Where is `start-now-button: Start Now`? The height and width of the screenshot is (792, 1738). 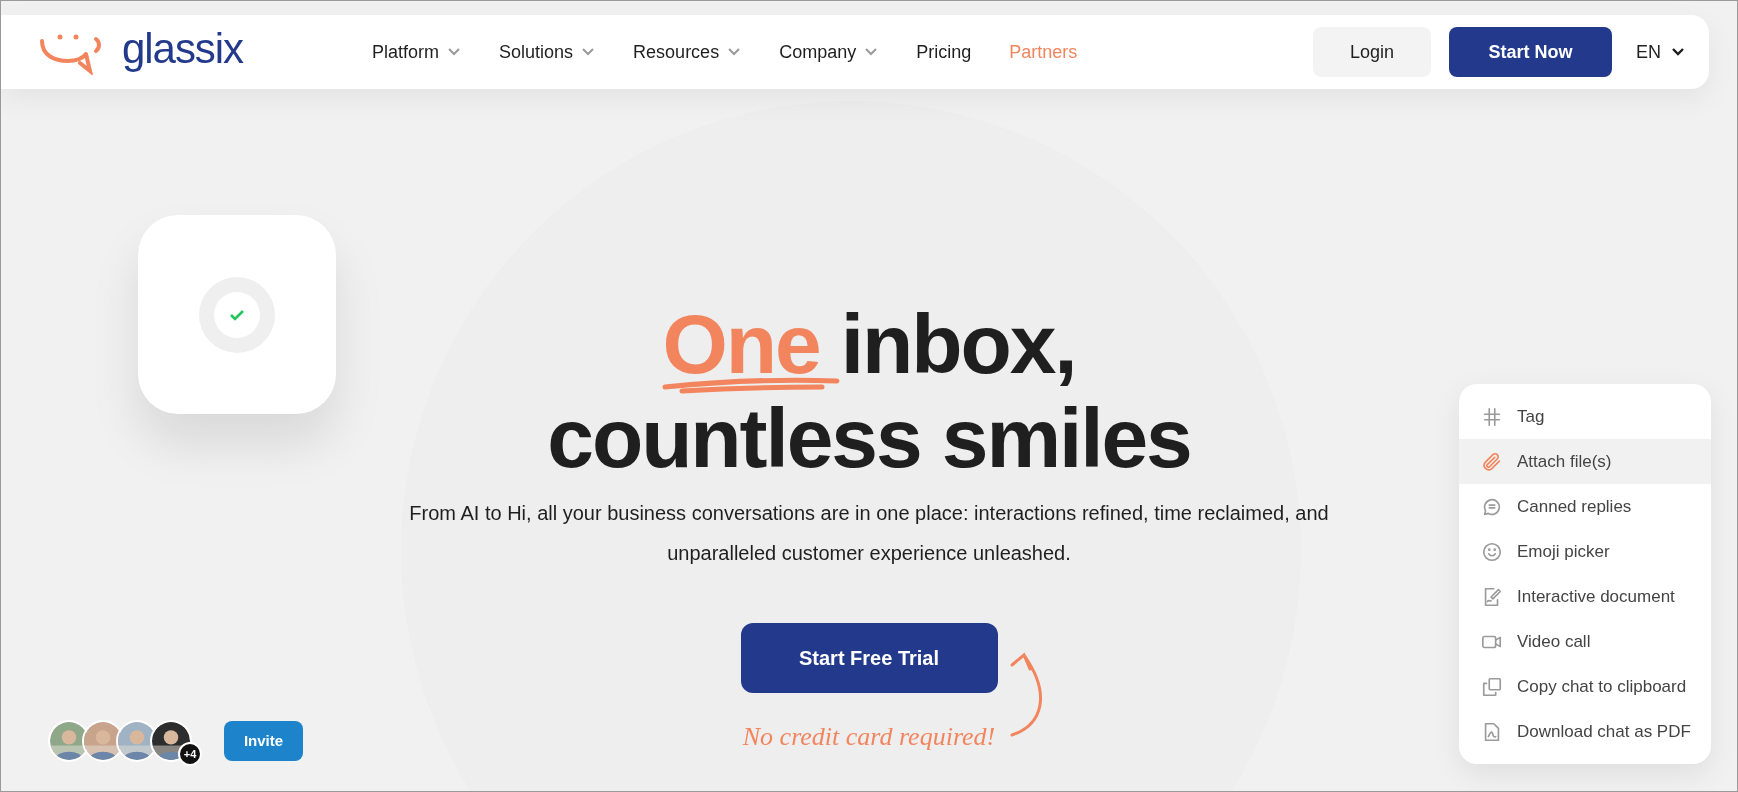
start-now-button: Start Now is located at coordinates (1530, 52).